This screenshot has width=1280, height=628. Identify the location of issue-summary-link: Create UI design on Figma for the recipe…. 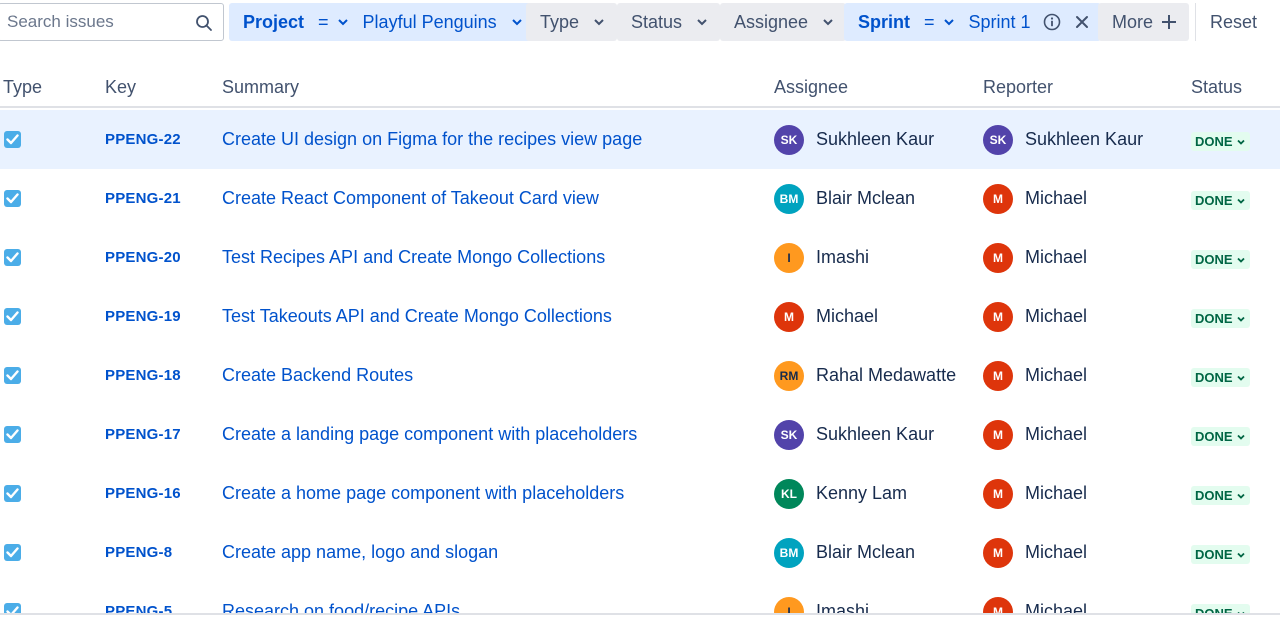
(432, 139).